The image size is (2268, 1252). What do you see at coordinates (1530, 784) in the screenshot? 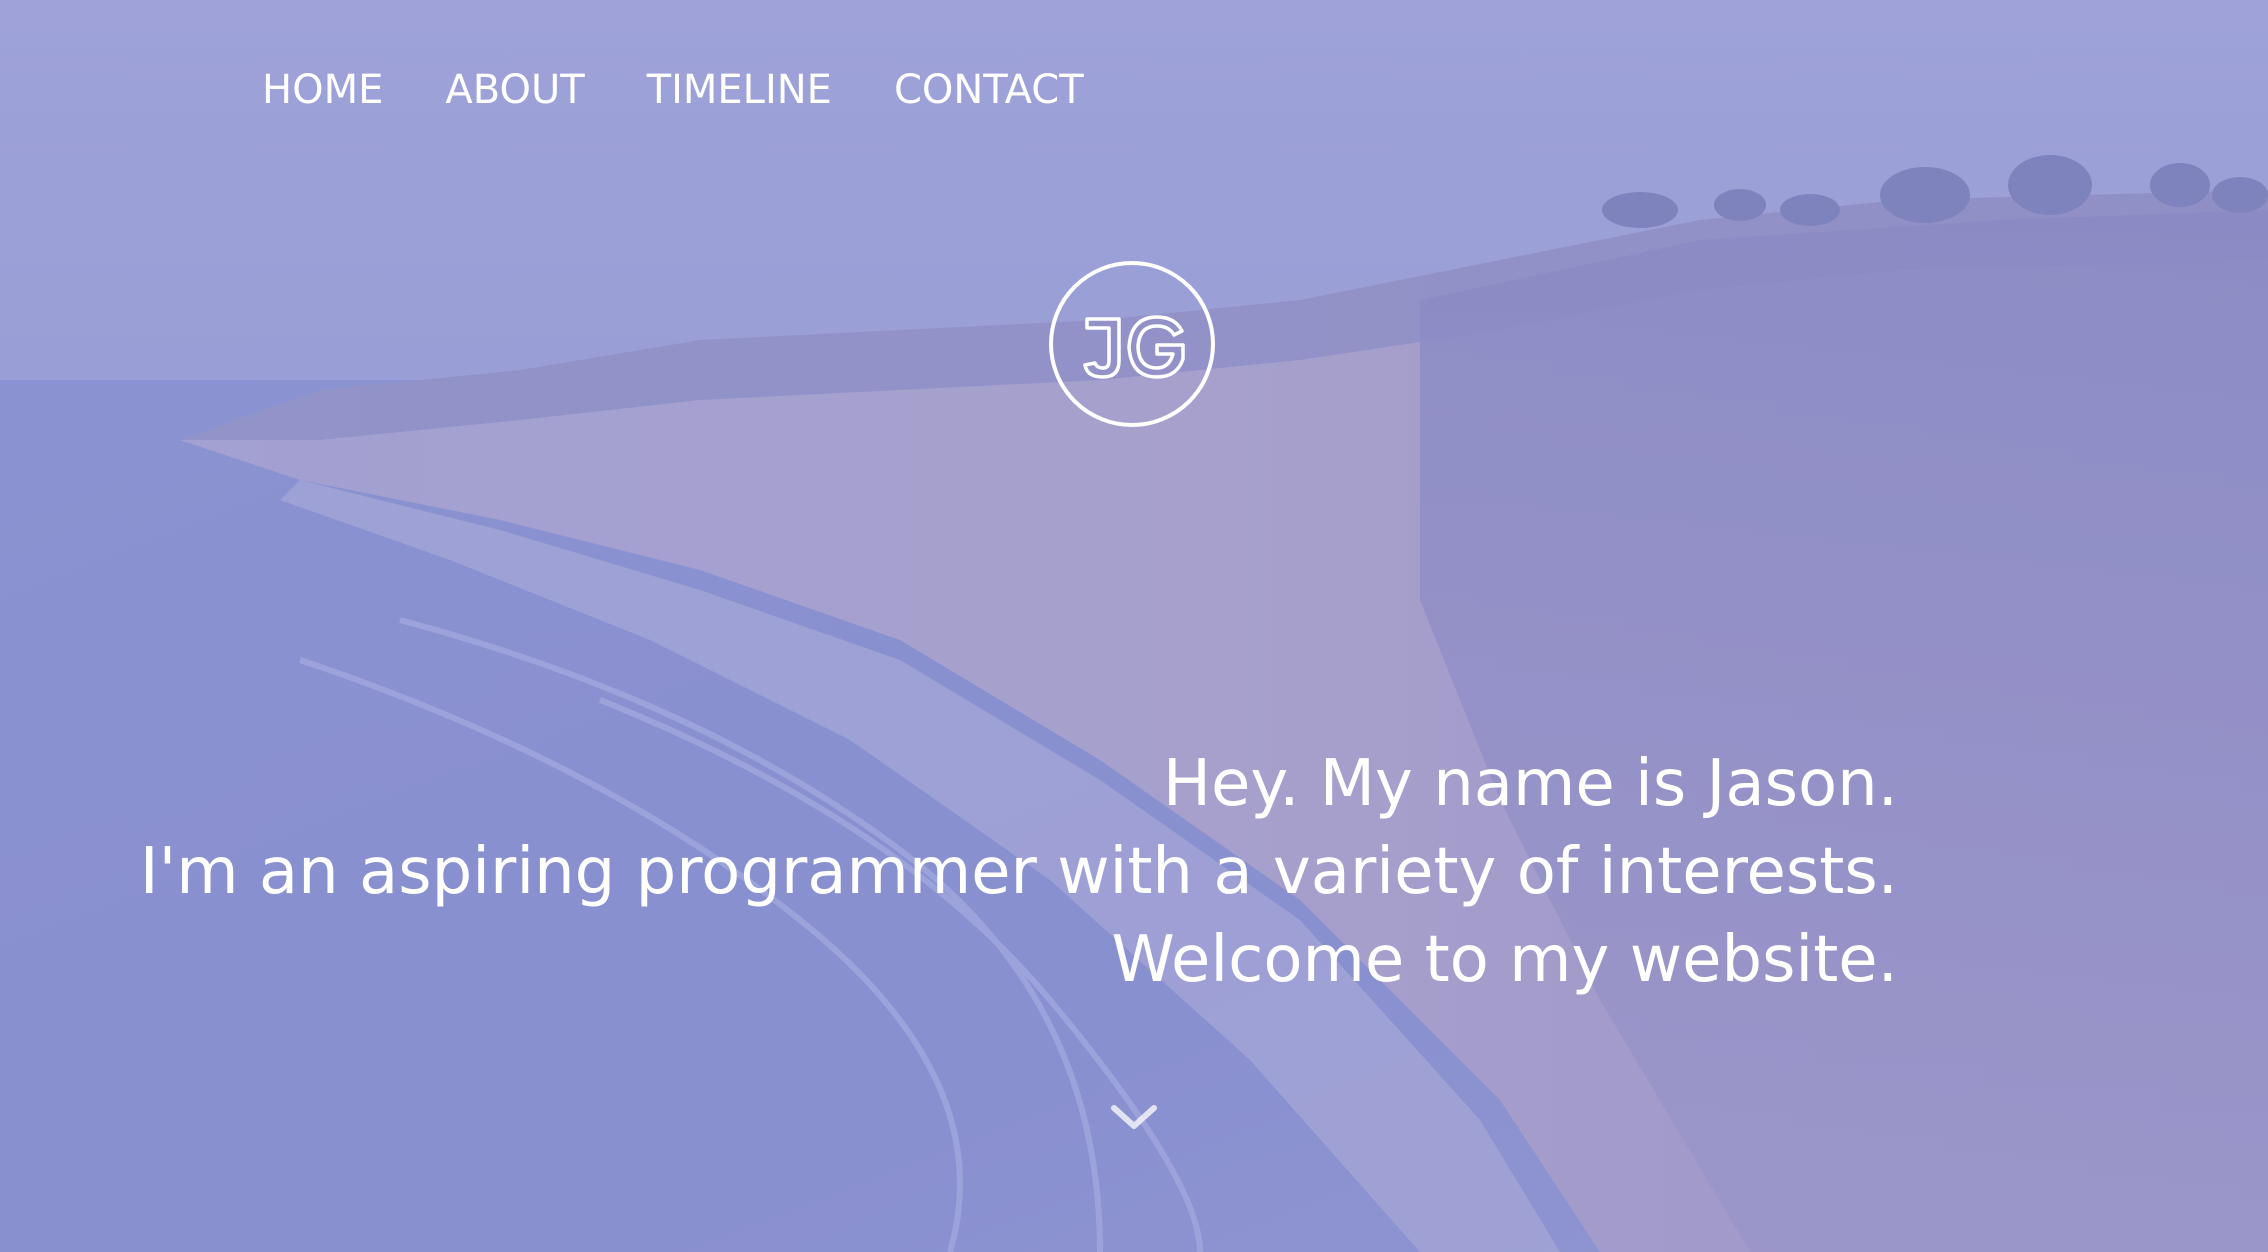
I see `intro-line-1: Hey. My name is Jason.` at bounding box center [1530, 784].